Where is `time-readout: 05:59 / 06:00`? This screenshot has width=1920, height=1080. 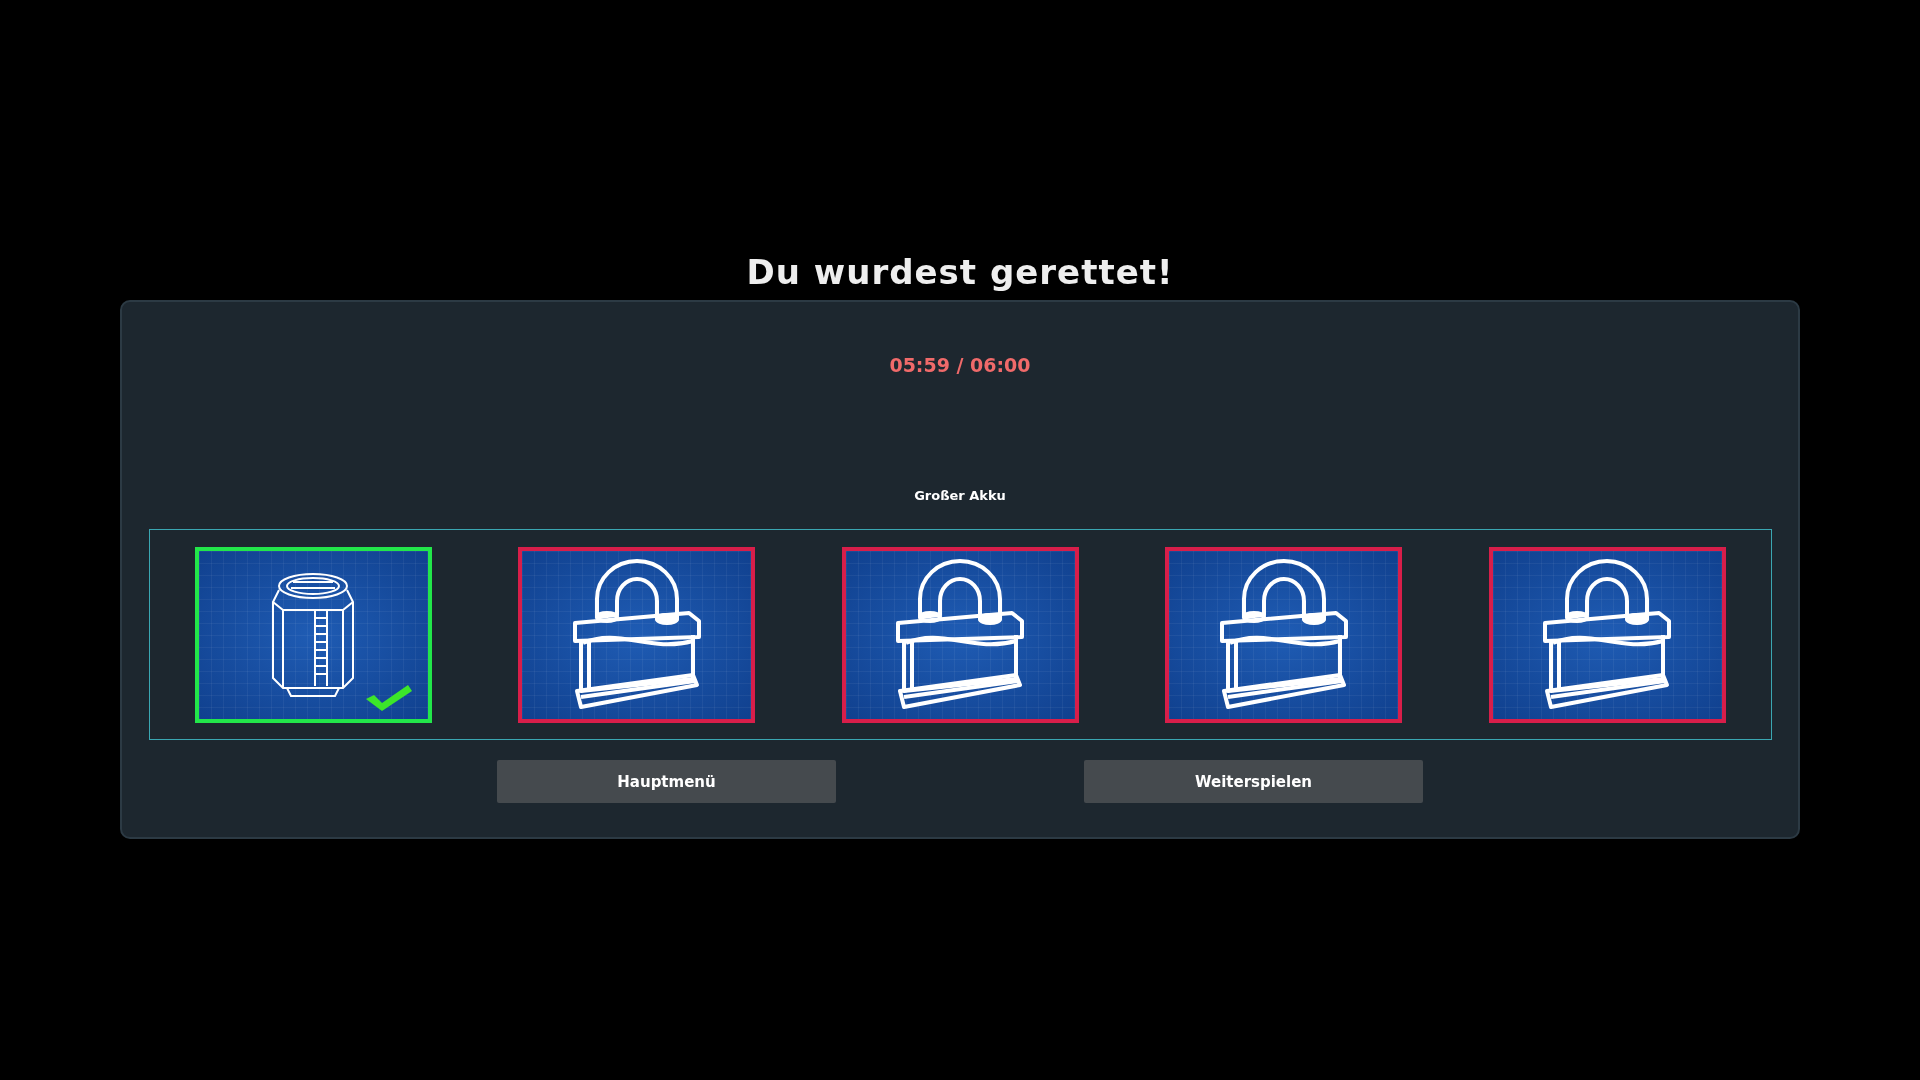 time-readout: 05:59 / 06:00 is located at coordinates (960, 365).